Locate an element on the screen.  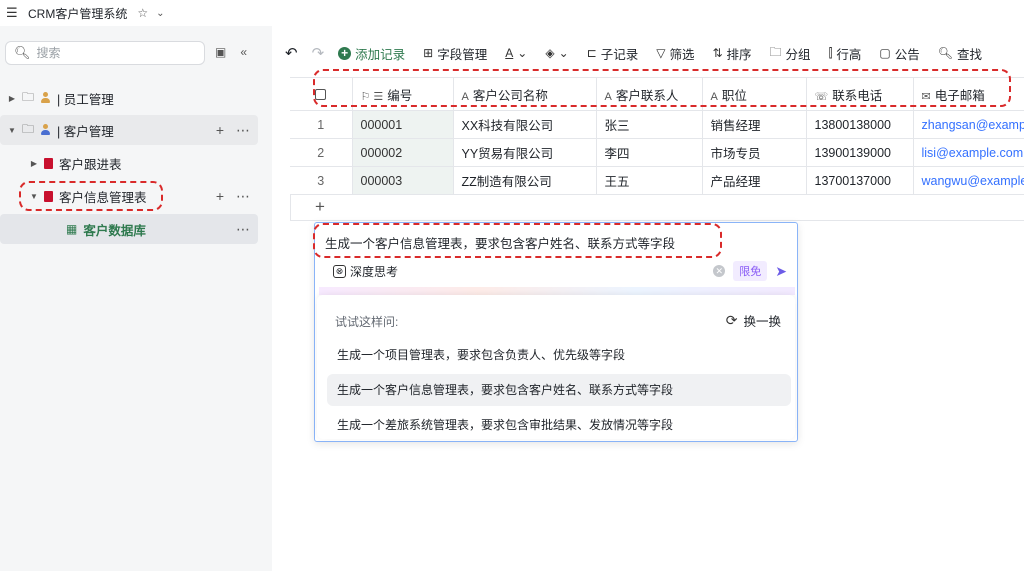
plus-circle-icon: + is located at coordinates (345, 53).